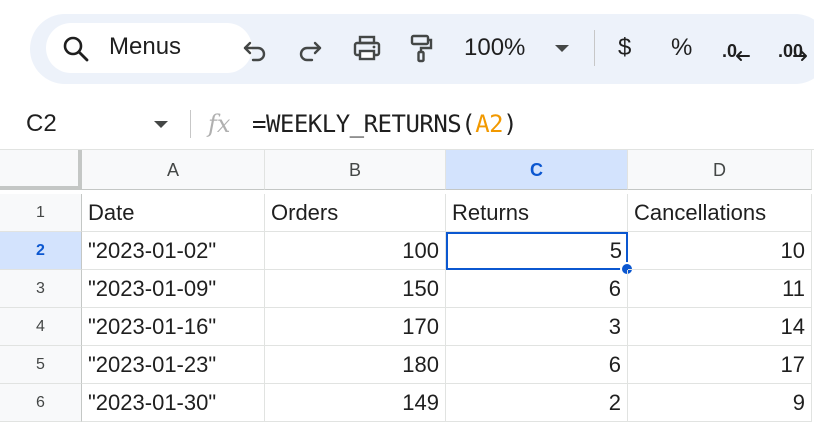  What do you see at coordinates (624, 48) in the screenshot?
I see `currency-format-button: $` at bounding box center [624, 48].